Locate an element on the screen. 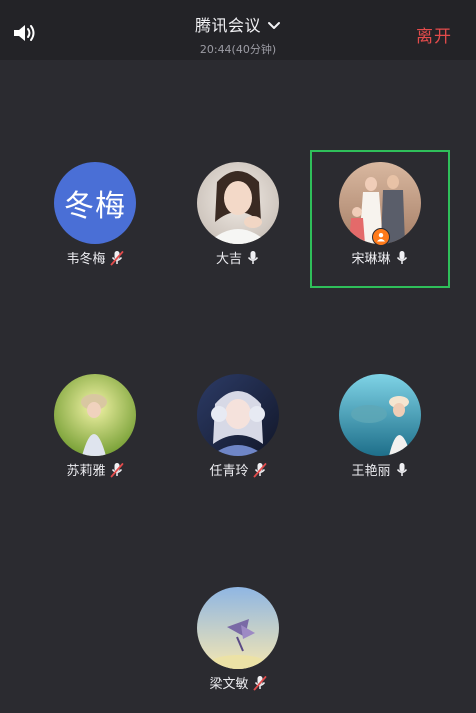 This screenshot has width=476, height=713. avatar-initials: 冬梅 is located at coordinates (95, 203).